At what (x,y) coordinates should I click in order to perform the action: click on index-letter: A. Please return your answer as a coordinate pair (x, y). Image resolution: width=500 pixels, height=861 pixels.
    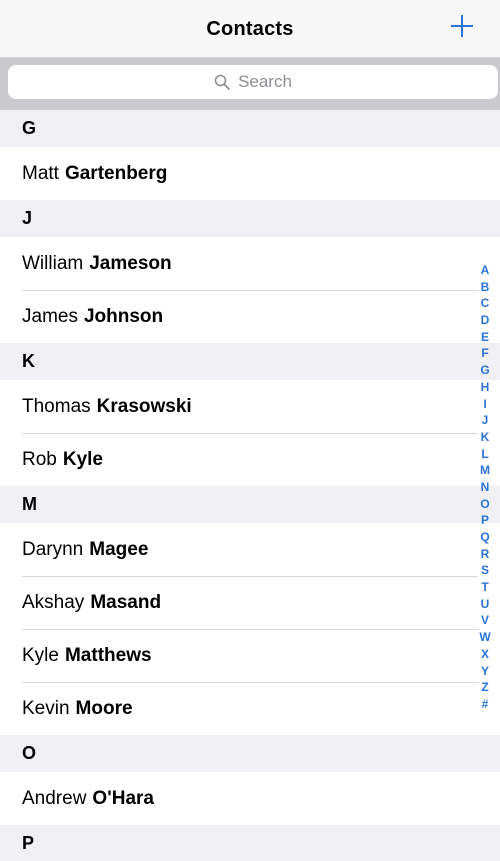
    Looking at the image, I should click on (485, 270).